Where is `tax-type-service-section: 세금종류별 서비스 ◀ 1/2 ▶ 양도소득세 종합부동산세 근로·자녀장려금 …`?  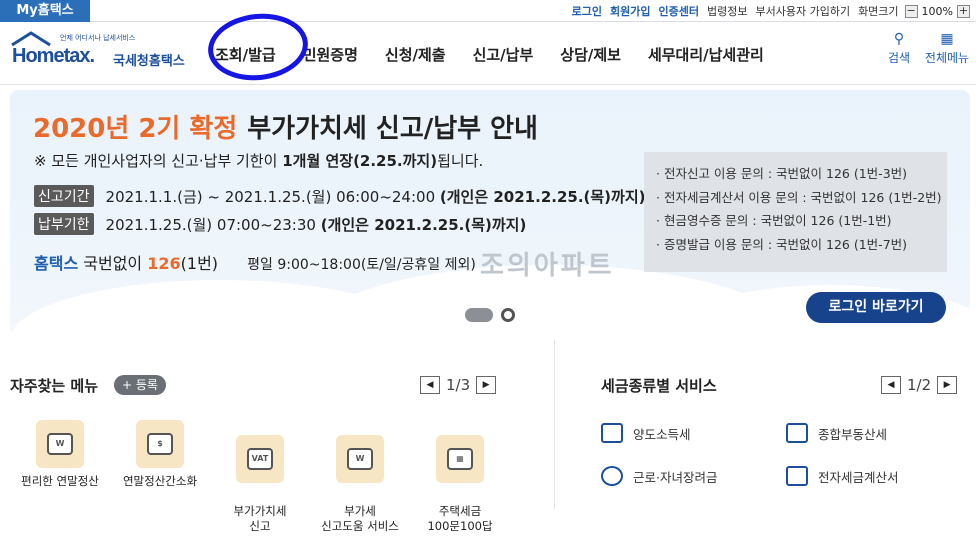 tax-type-service-section: 세금종류별 서비스 ◀ 1/2 ▶ 양도소득세 종합부동산세 근로·자녀장려금 … is located at coordinates (766, 424).